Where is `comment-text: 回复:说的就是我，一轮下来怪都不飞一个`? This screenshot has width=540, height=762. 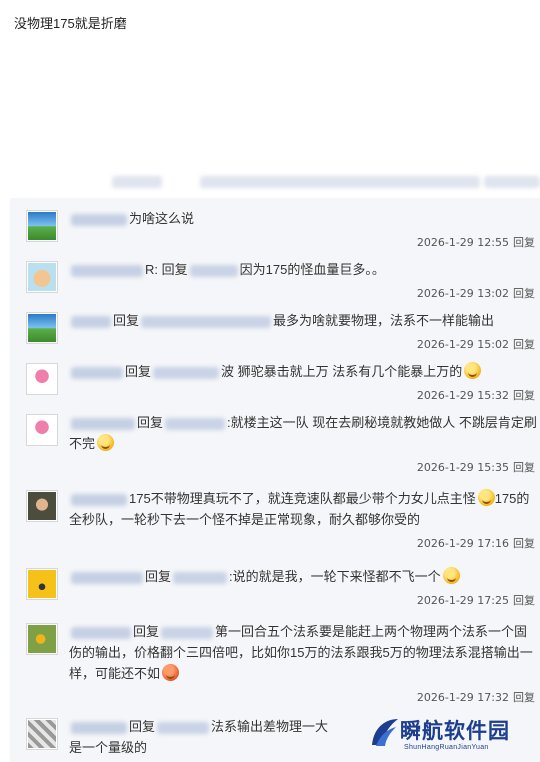 comment-text: 回复:说的就是我，一轮下来怪都不飞一个 is located at coordinates (304, 576).